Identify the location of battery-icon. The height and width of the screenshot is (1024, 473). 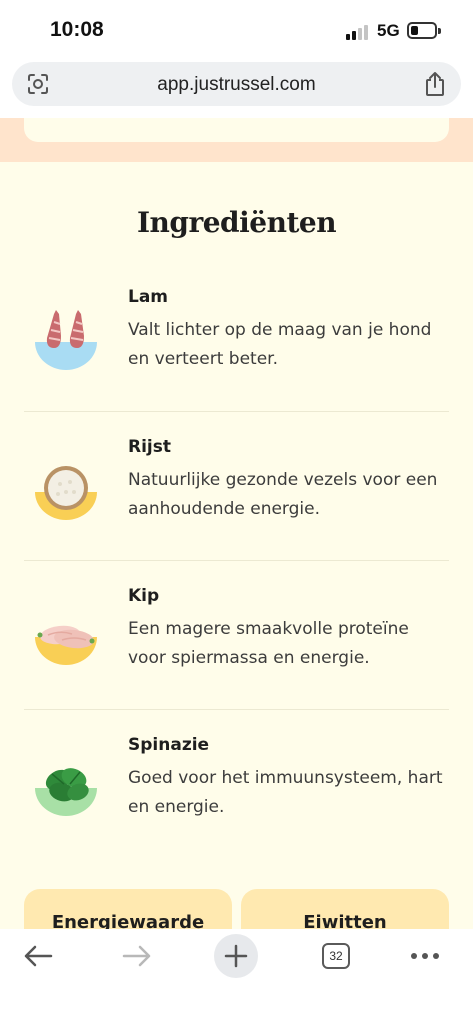
(424, 30).